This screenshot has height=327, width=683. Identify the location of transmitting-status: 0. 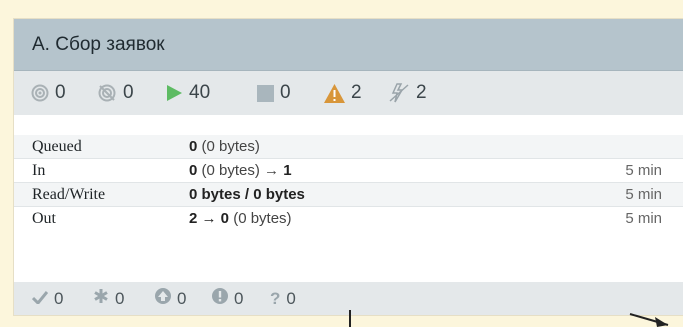
(48, 93).